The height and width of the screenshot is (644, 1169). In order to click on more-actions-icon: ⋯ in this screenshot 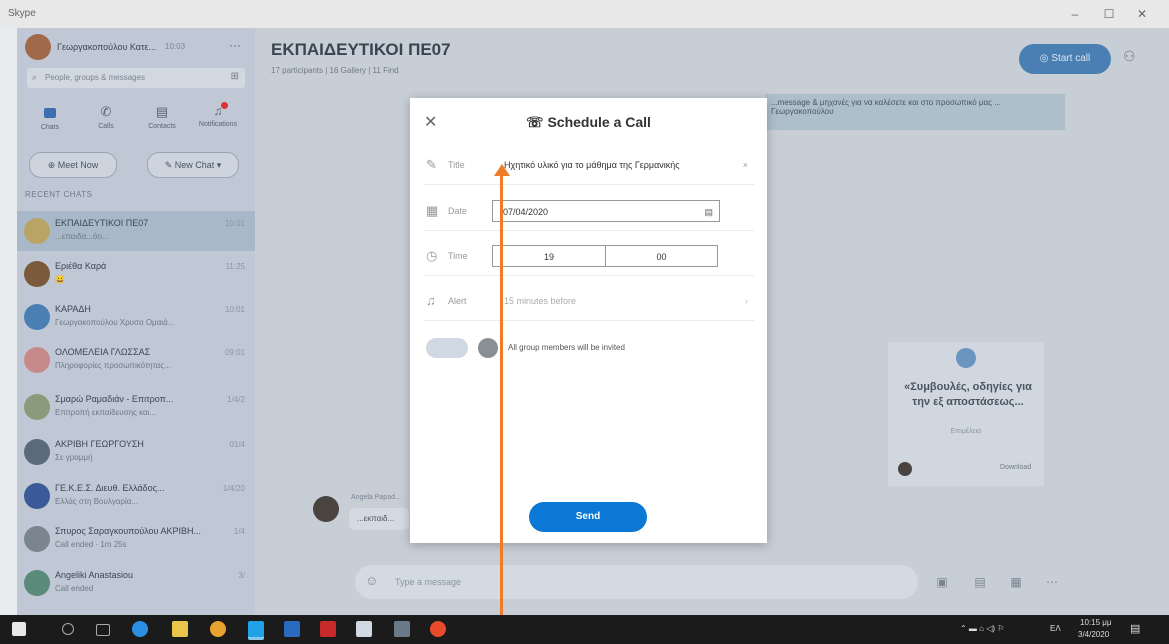, I will do `click(1052, 582)`.